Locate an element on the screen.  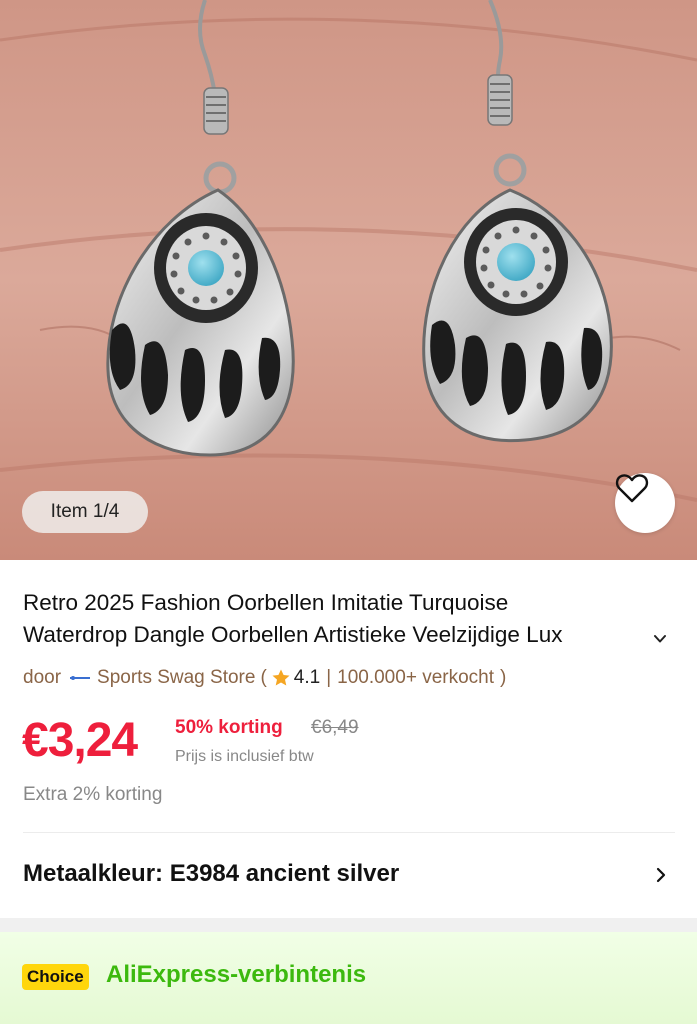
heart-outline-icon is located at coordinates (632, 488).